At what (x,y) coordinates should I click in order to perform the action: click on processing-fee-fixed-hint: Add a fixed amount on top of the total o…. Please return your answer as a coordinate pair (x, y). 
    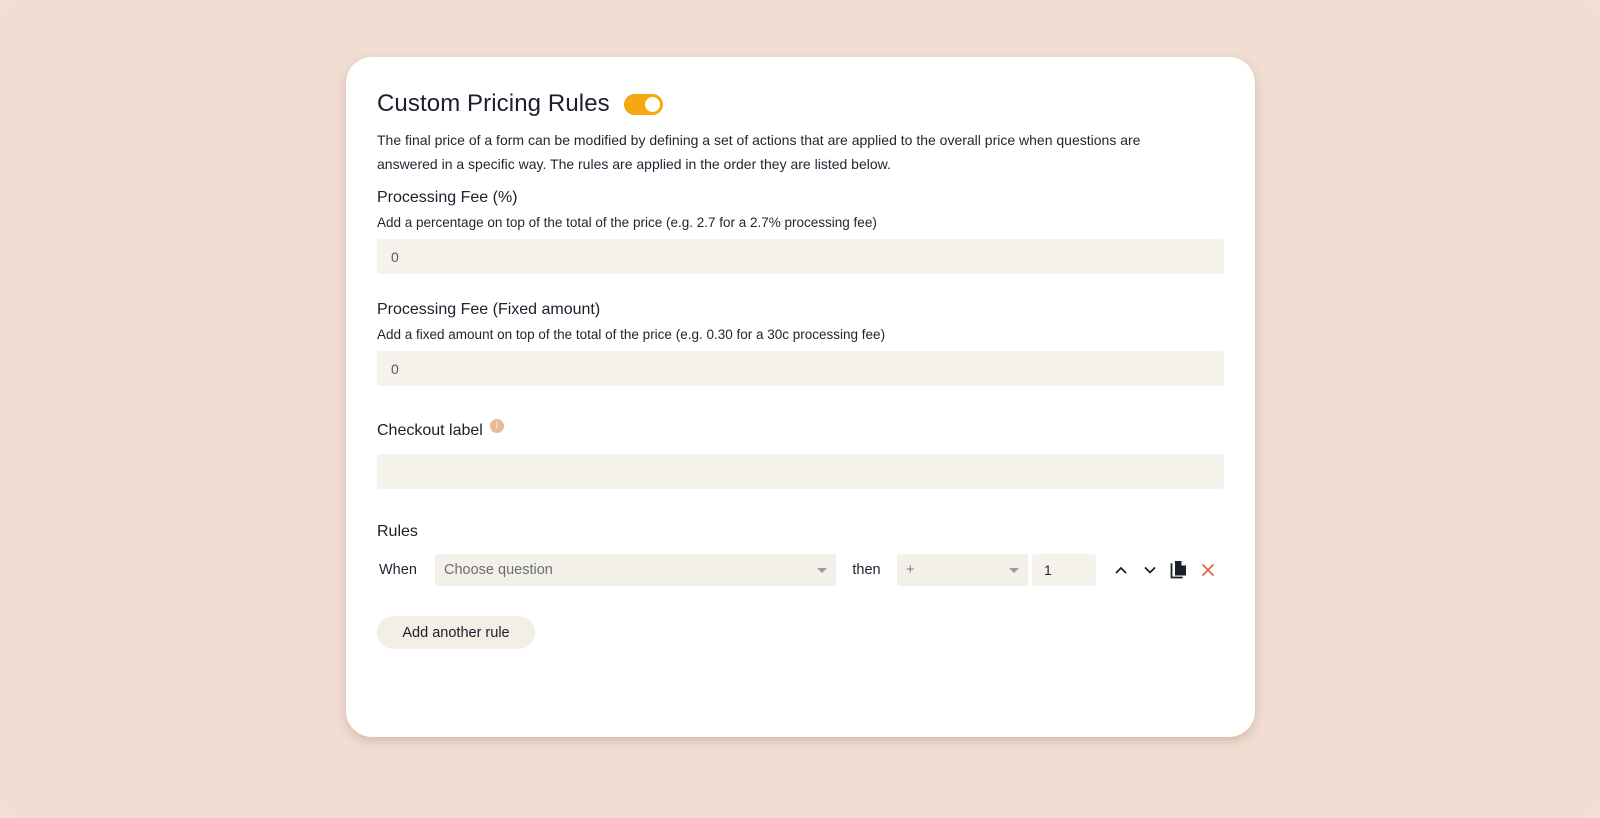
    Looking at the image, I should click on (631, 334).